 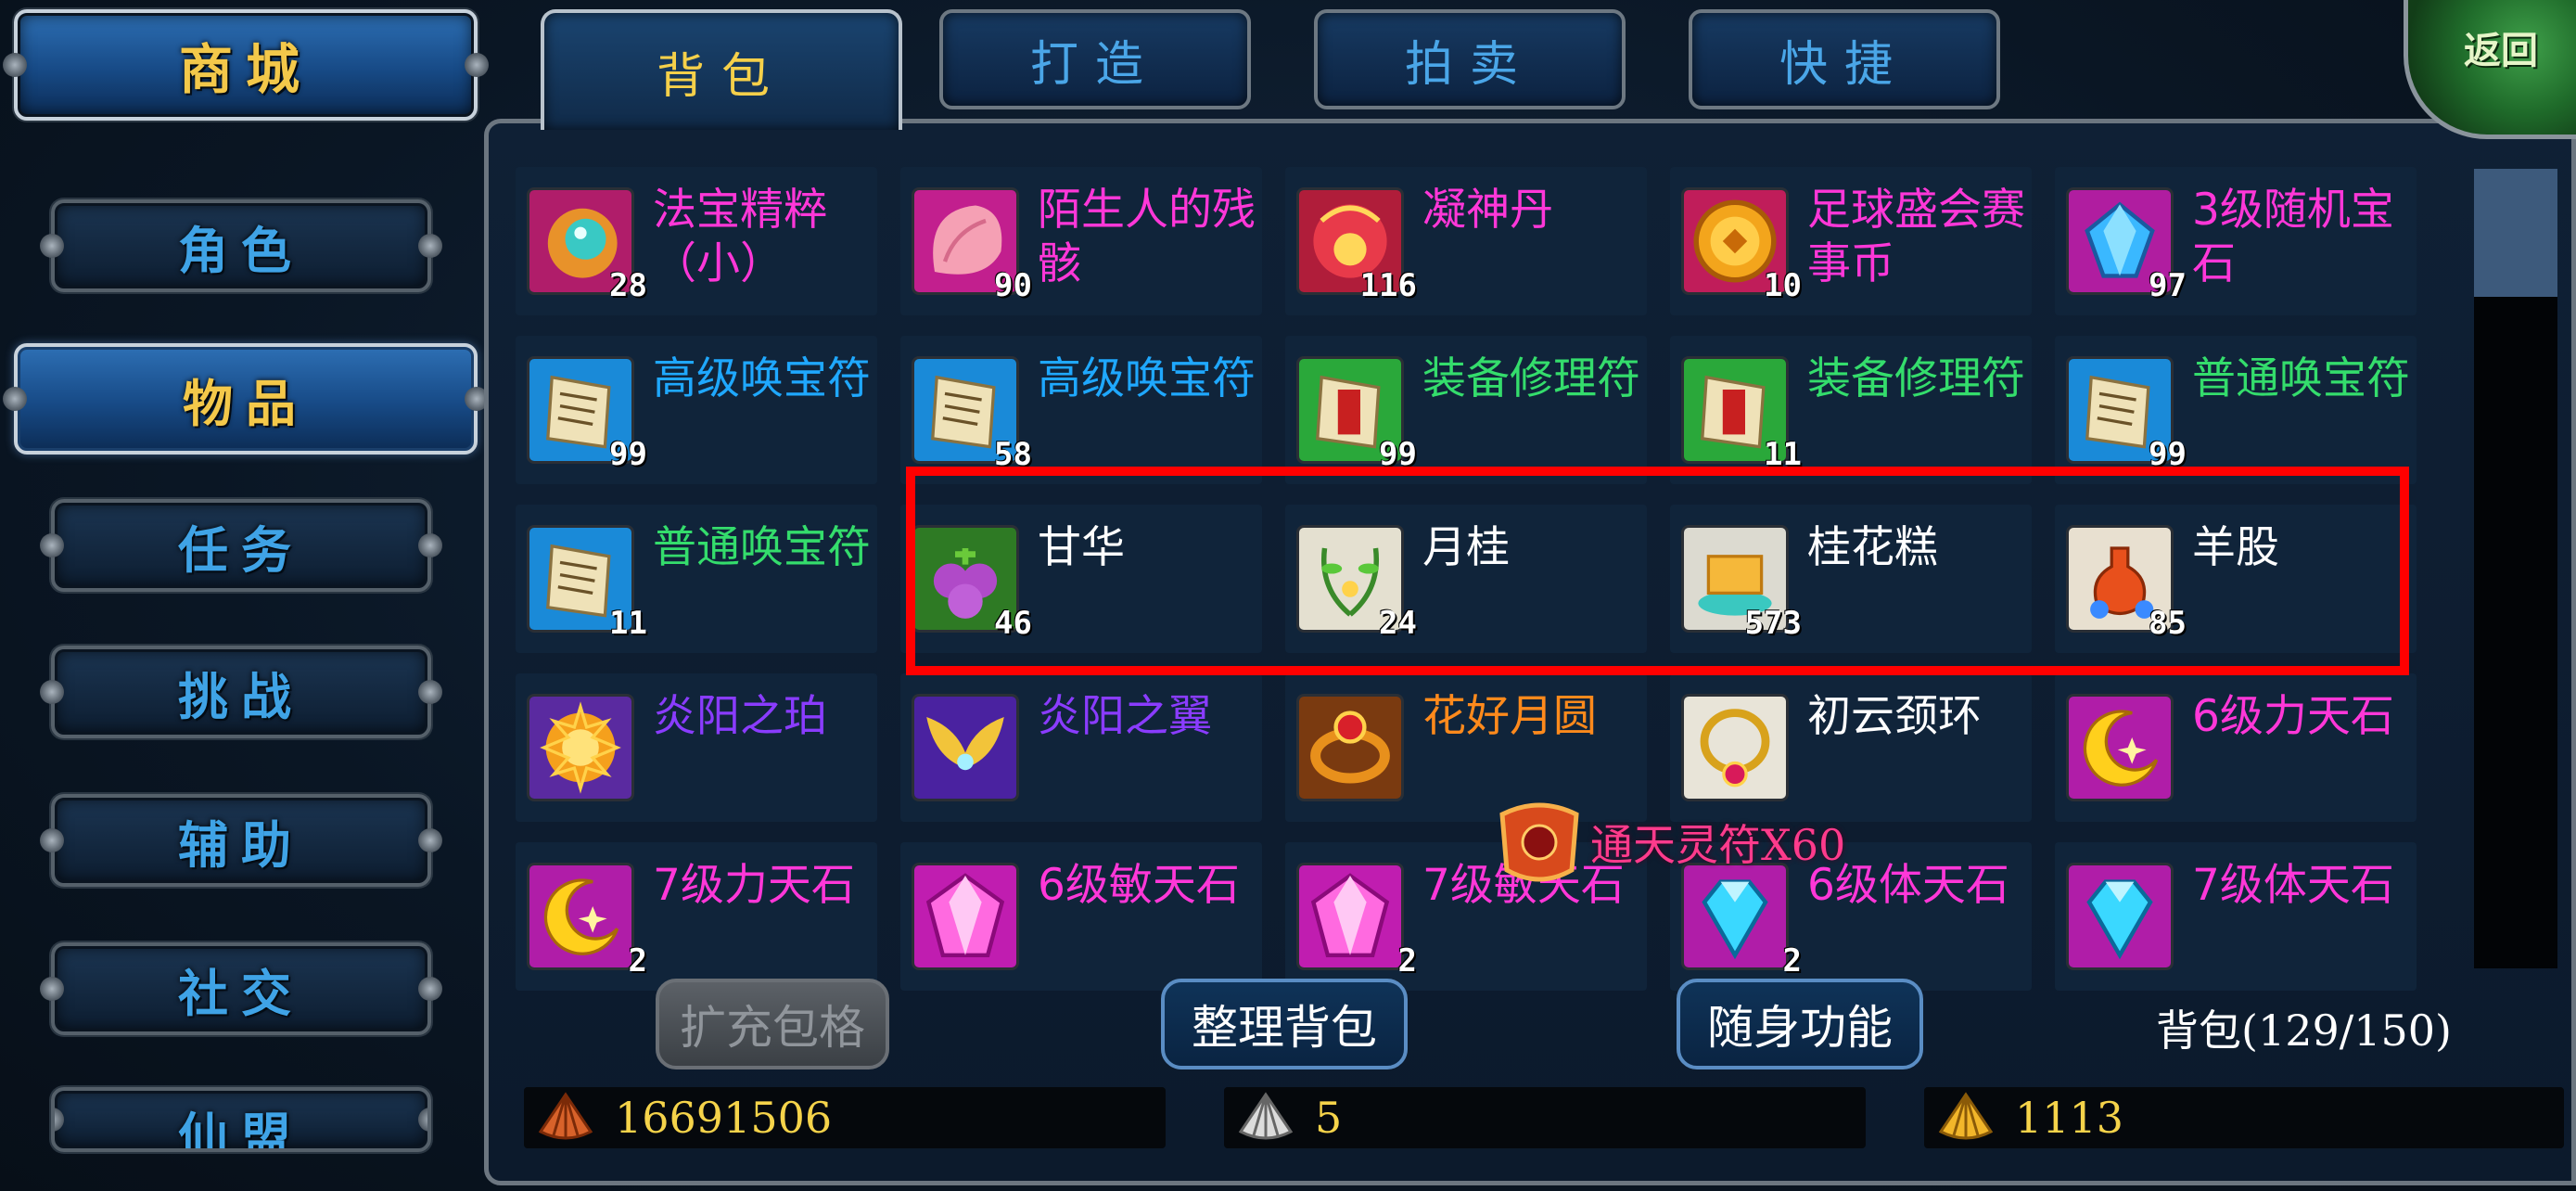 What do you see at coordinates (1466, 410) in the screenshot?
I see `item-slot: 99 装备修理符` at bounding box center [1466, 410].